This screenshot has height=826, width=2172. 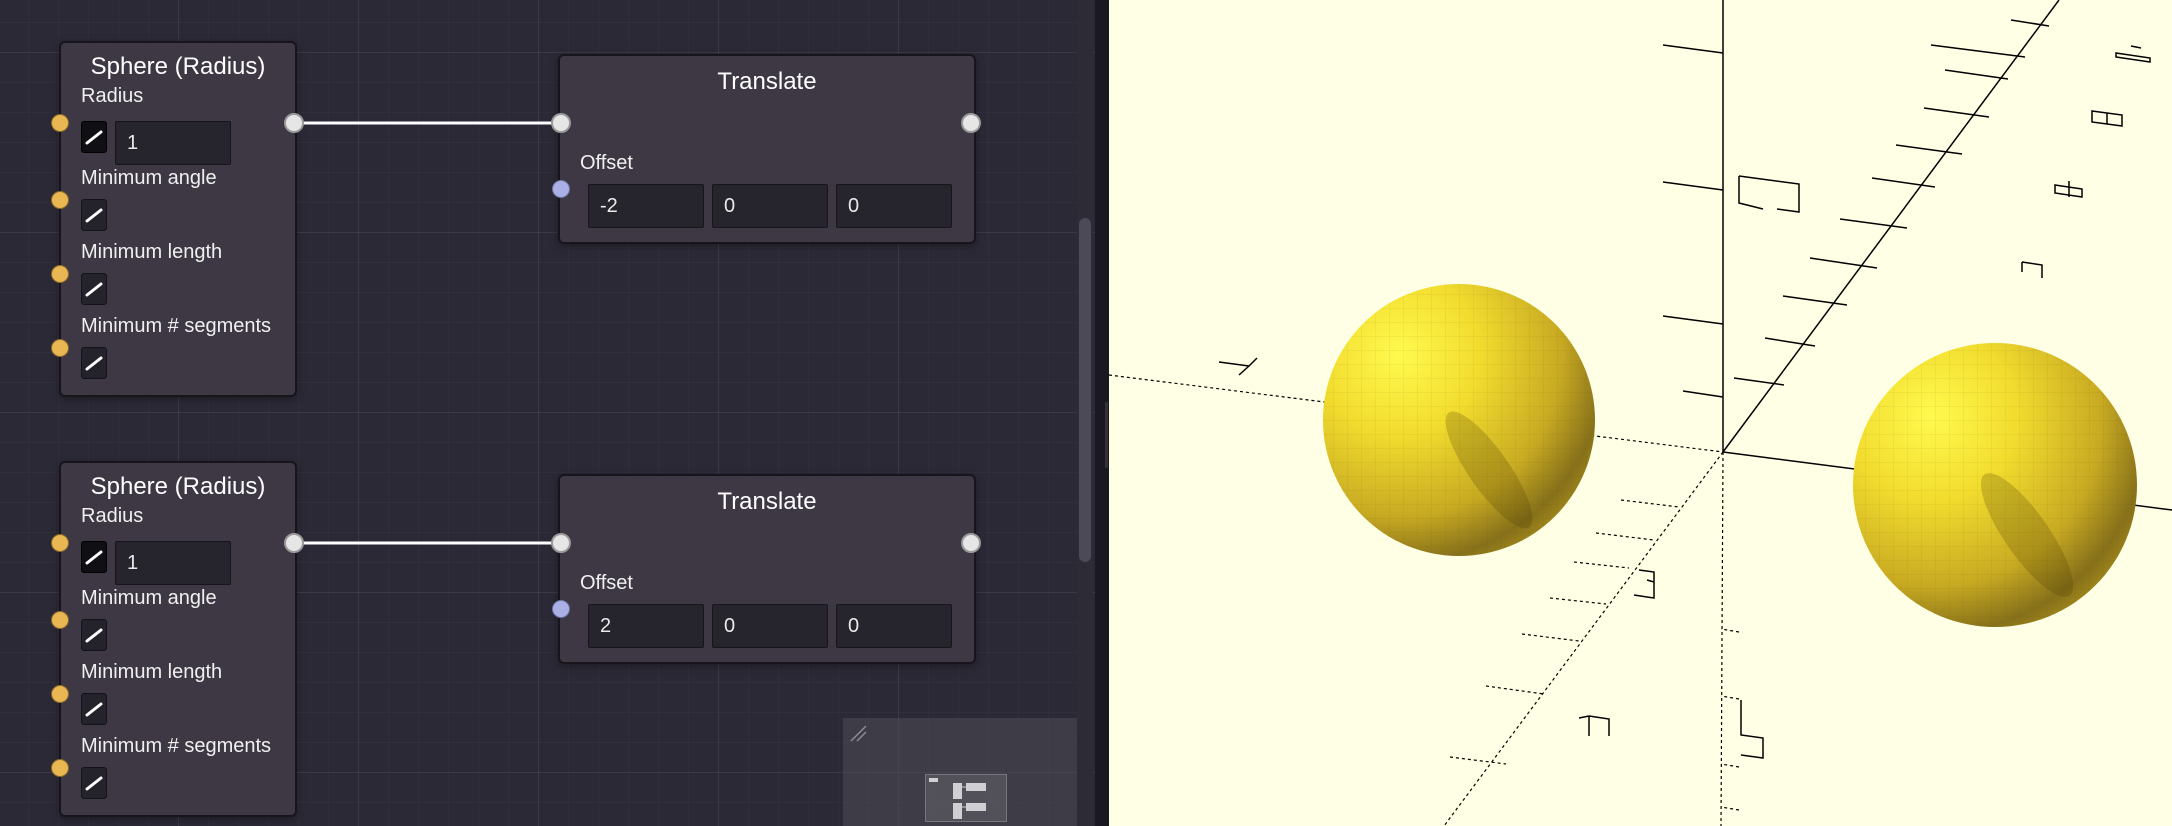 What do you see at coordinates (646, 626) in the screenshot?
I see `offset-x-input: 2` at bounding box center [646, 626].